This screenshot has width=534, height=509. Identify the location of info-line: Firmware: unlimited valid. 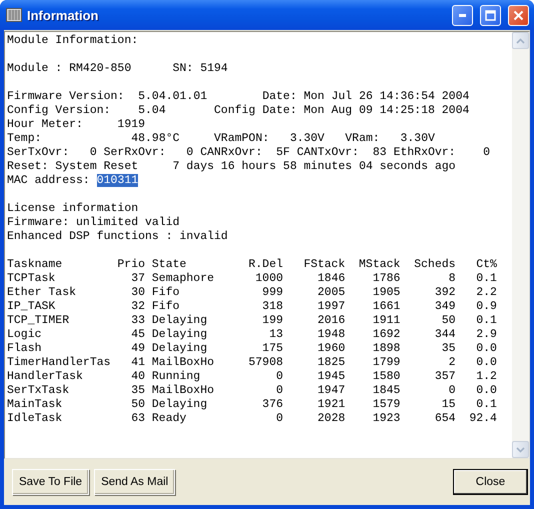
(93, 223).